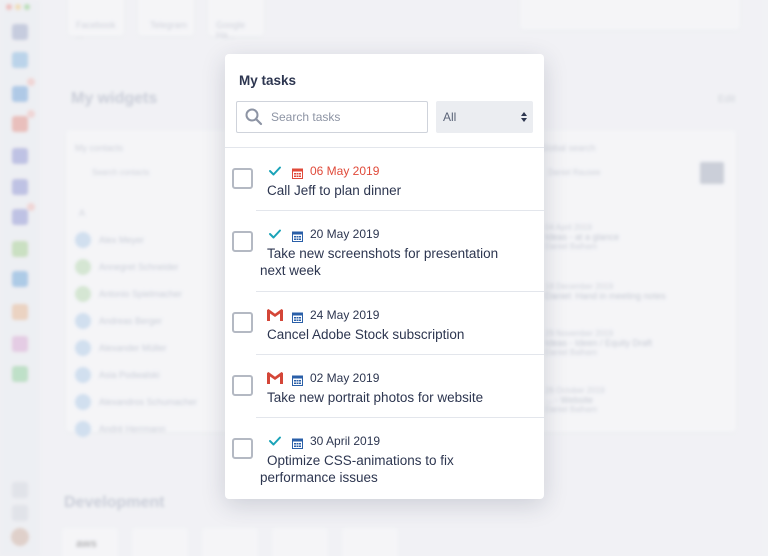 This screenshot has height=556, width=768. I want to click on task-due-date: 24 May 2019, so click(345, 315).